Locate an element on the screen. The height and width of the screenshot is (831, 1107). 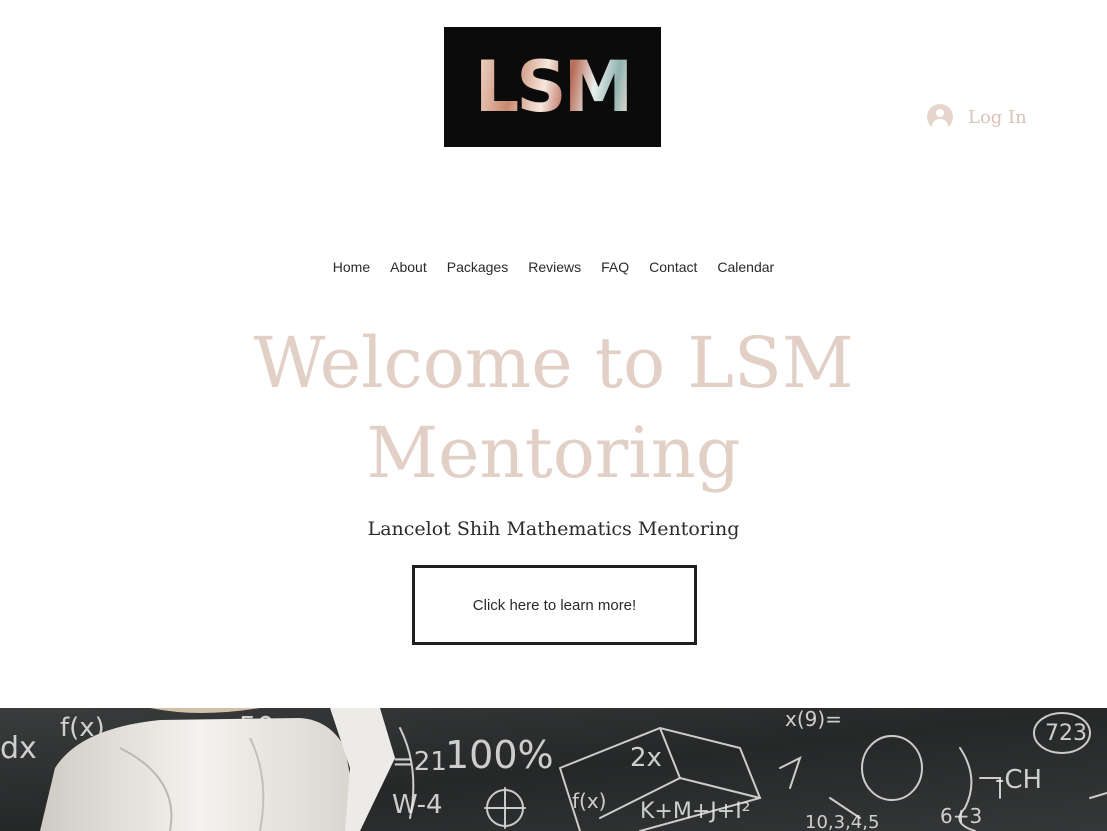
chalk-scribble: dx is located at coordinates (18, 748).